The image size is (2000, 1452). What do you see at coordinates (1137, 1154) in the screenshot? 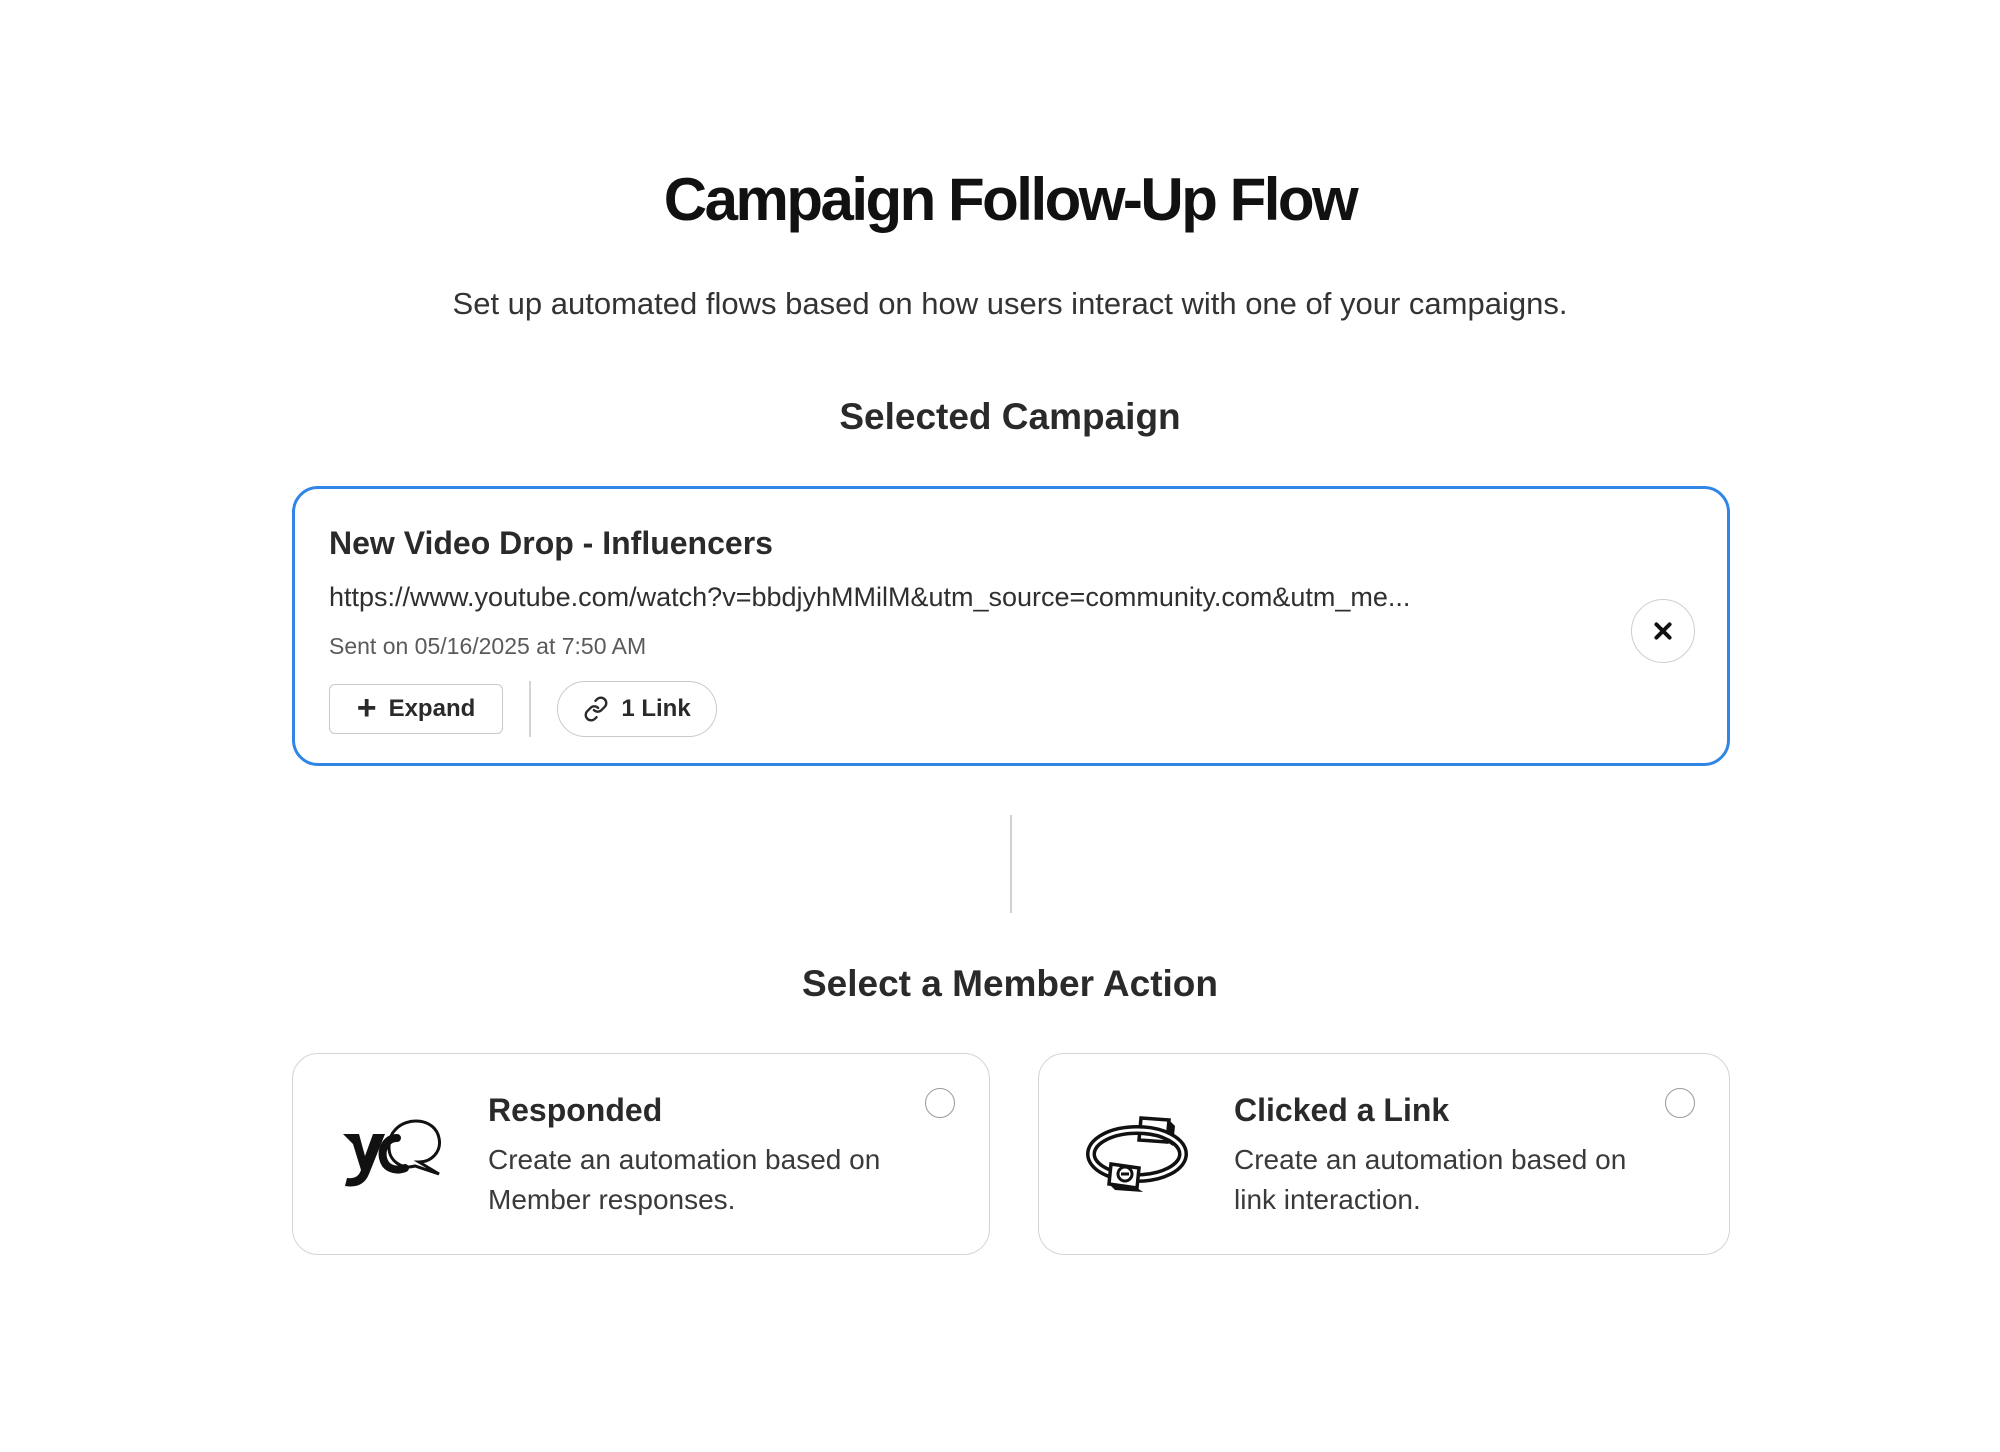
I see `chain-link-icon` at bounding box center [1137, 1154].